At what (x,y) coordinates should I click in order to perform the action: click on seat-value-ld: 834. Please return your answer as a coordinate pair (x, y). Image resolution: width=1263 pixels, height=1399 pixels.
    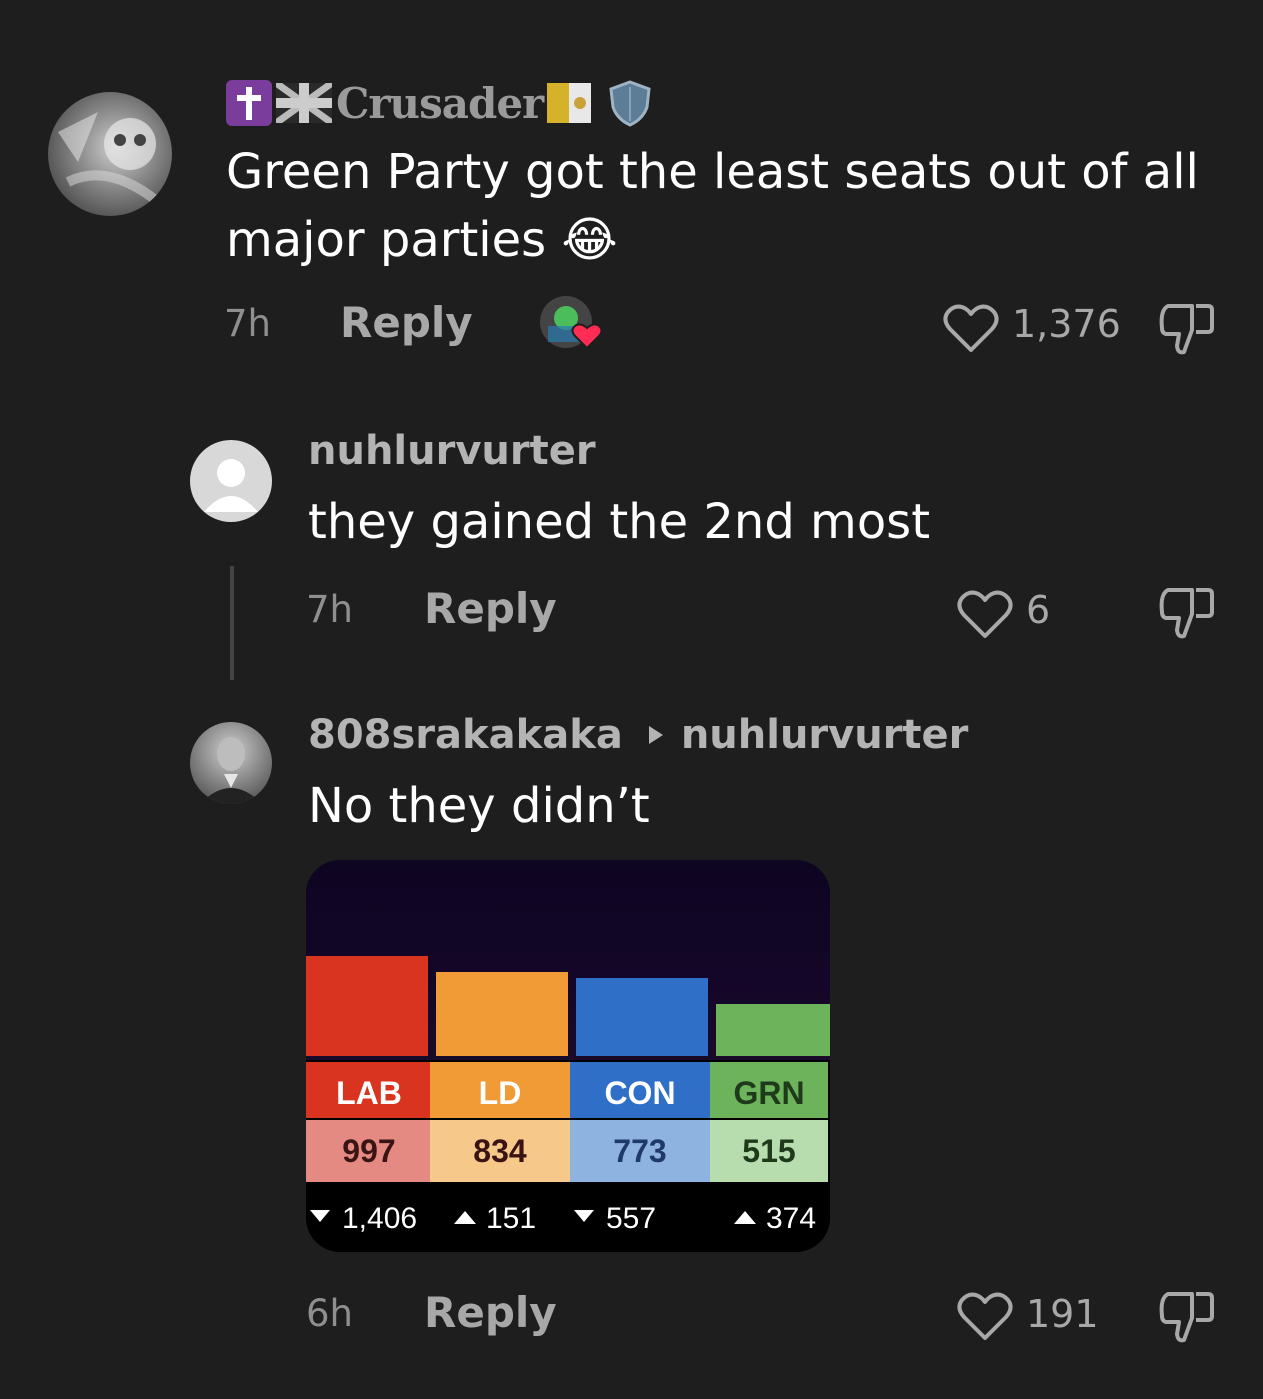
    Looking at the image, I should click on (500, 1151).